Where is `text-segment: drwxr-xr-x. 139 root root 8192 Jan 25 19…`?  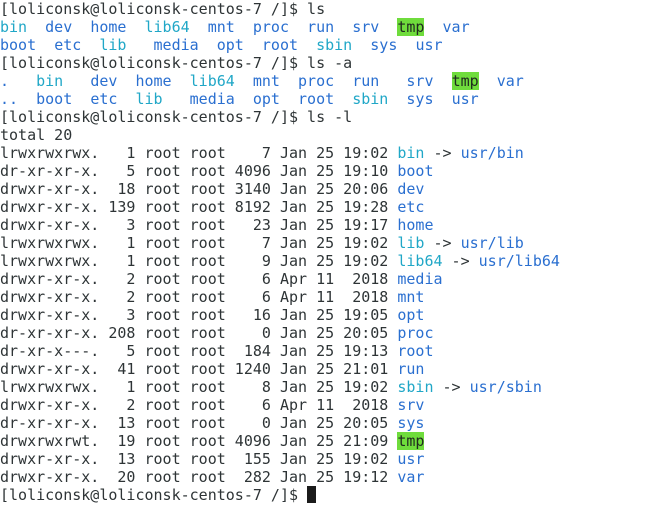
text-segment: drwxr-xr-x. 139 root root 8192 Jan 25 19… is located at coordinates (199, 207).